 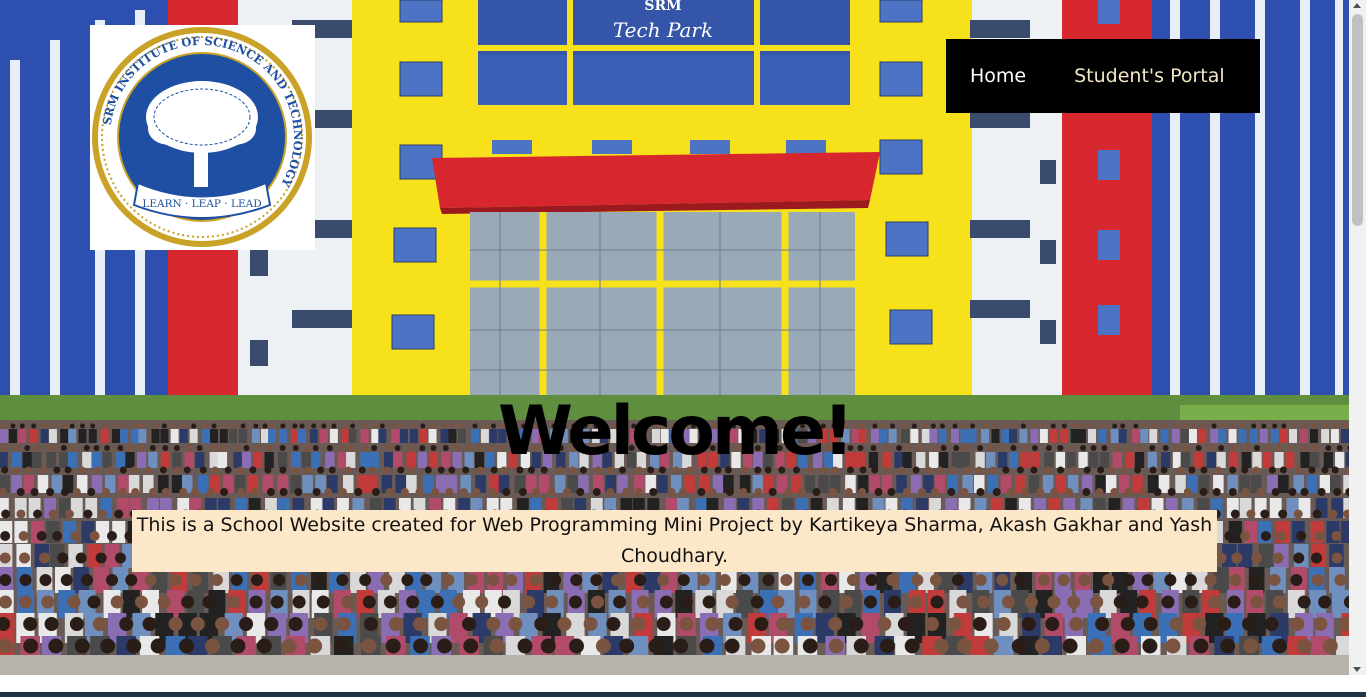 I want to click on main-nav: Home Student's Portal, so click(x=1103, y=76).